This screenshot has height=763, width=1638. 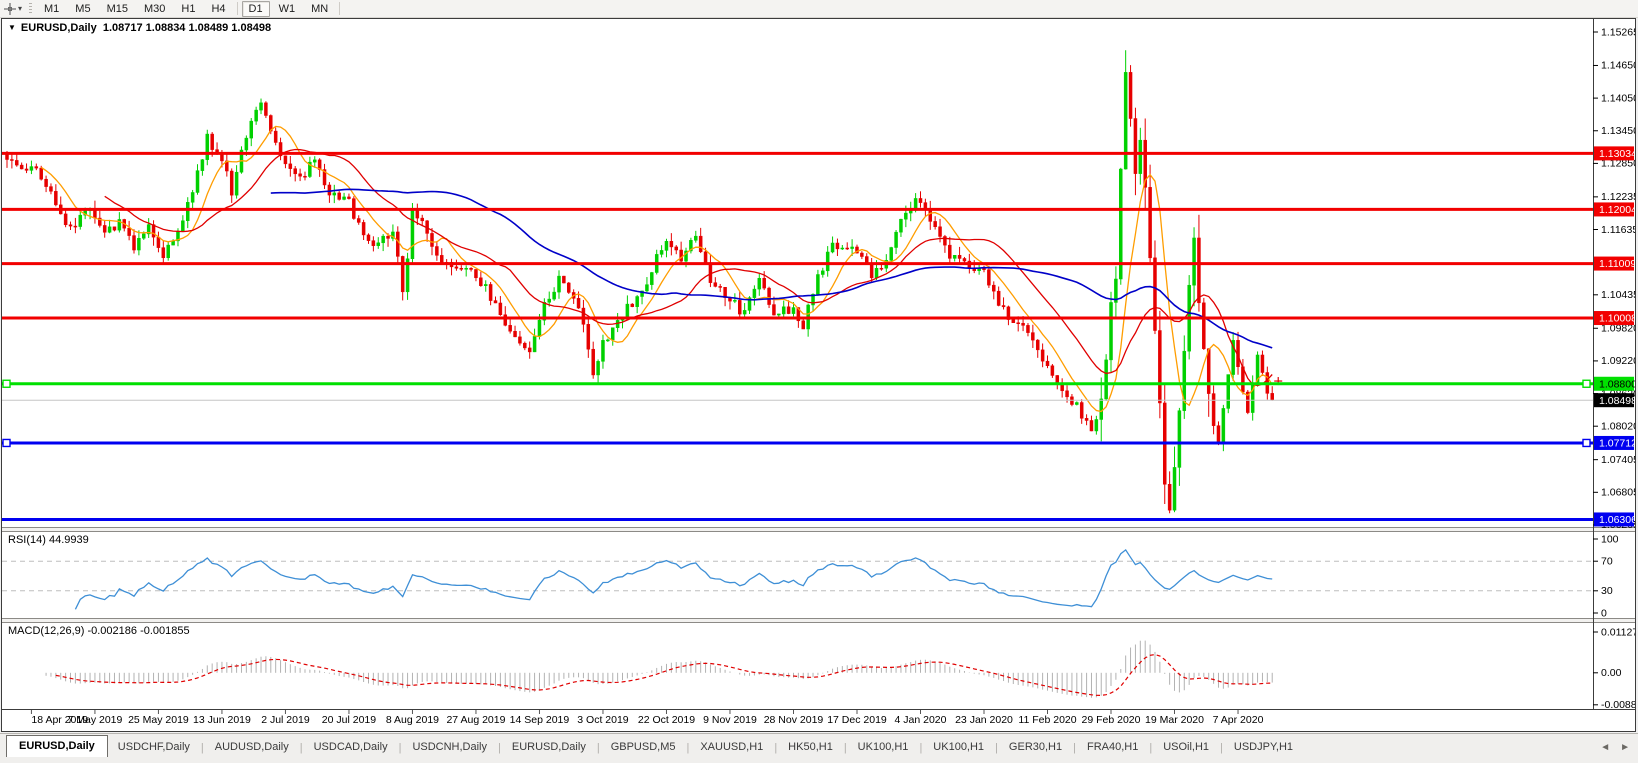 What do you see at coordinates (603, 720) in the screenshot?
I see `date-label: 3 Oct 2019` at bounding box center [603, 720].